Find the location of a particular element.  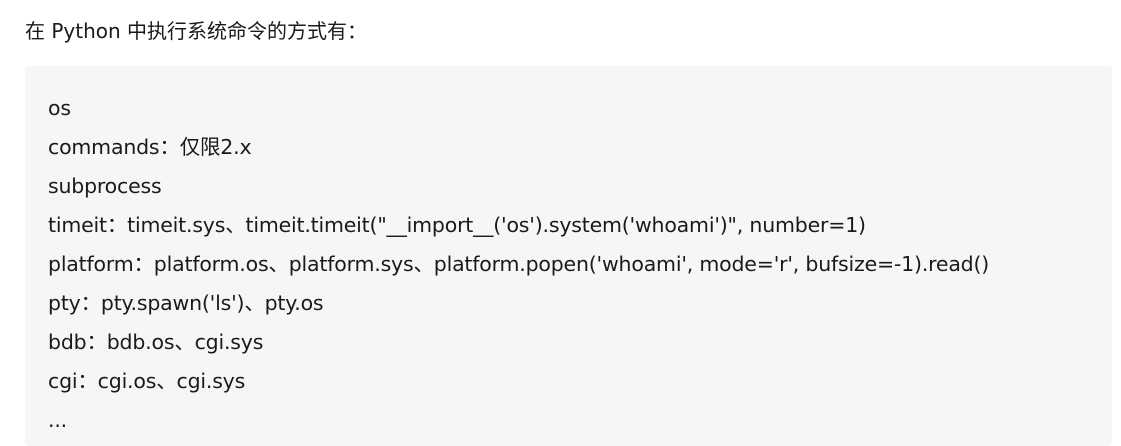

list-item: cgi：cgi.os、cgi.sys is located at coordinates (147, 381).